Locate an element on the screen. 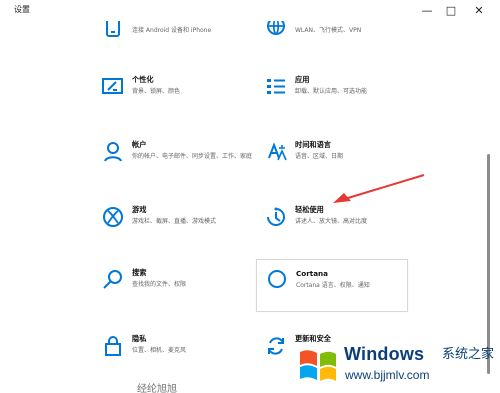 The width and height of the screenshot is (500, 393). time-language-icon is located at coordinates (277, 151).